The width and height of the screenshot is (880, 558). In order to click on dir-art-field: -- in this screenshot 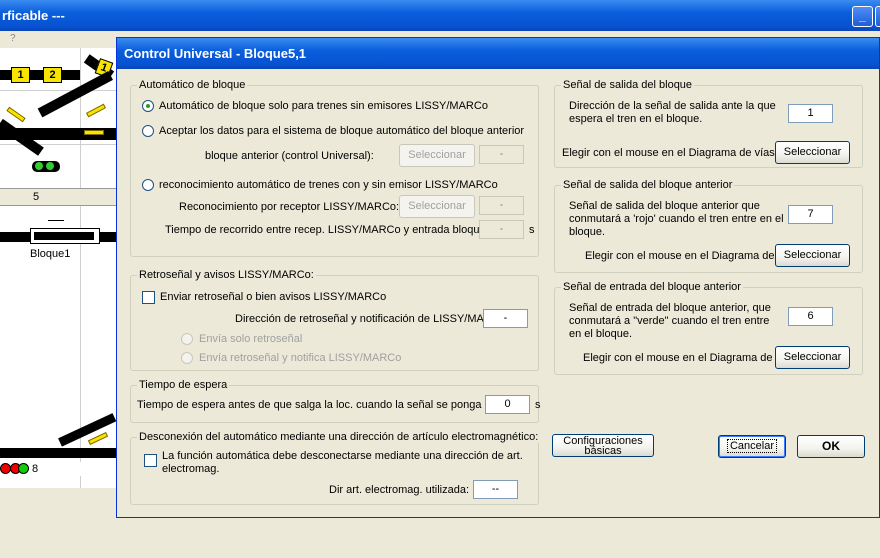, I will do `click(495, 489)`.